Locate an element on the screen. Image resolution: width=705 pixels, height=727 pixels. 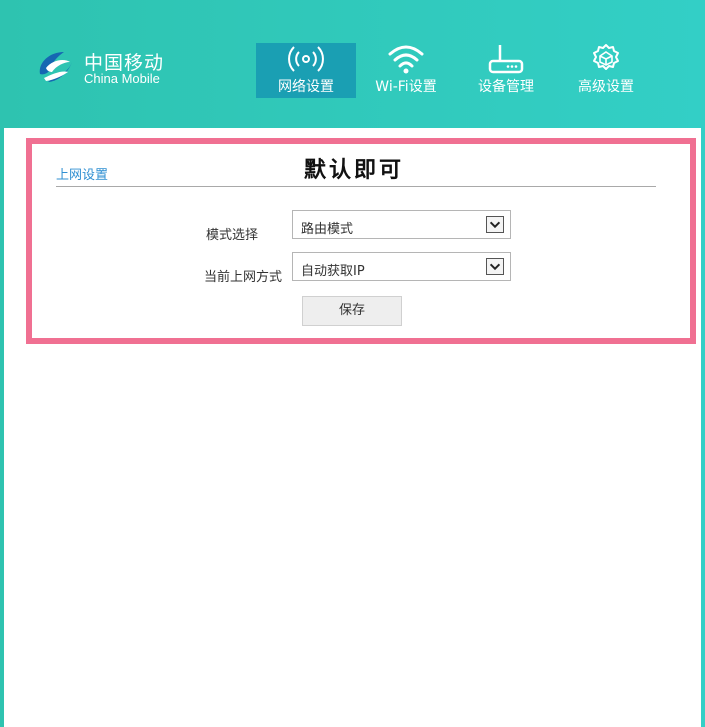
nav-label: Wi-Fi设置 is located at coordinates (406, 87).